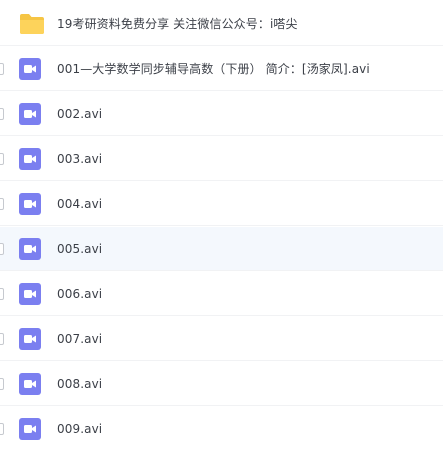  What do you see at coordinates (221, 204) in the screenshot?
I see `file-row-video: 004.avi` at bounding box center [221, 204].